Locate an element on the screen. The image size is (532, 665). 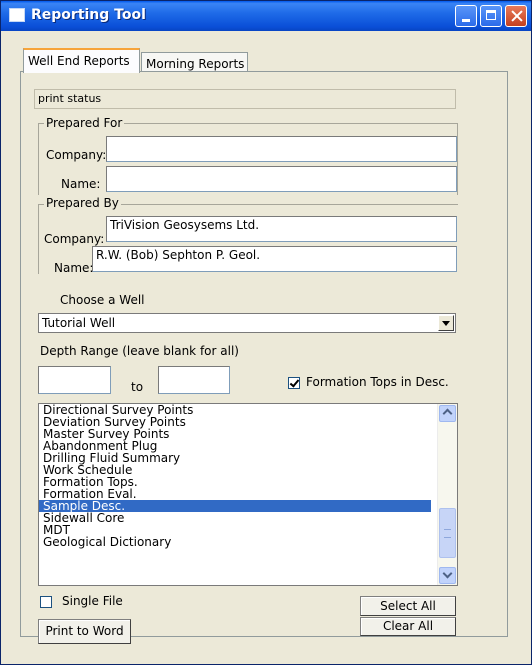
print-to-word-button: Print to Word is located at coordinates (84, 631).